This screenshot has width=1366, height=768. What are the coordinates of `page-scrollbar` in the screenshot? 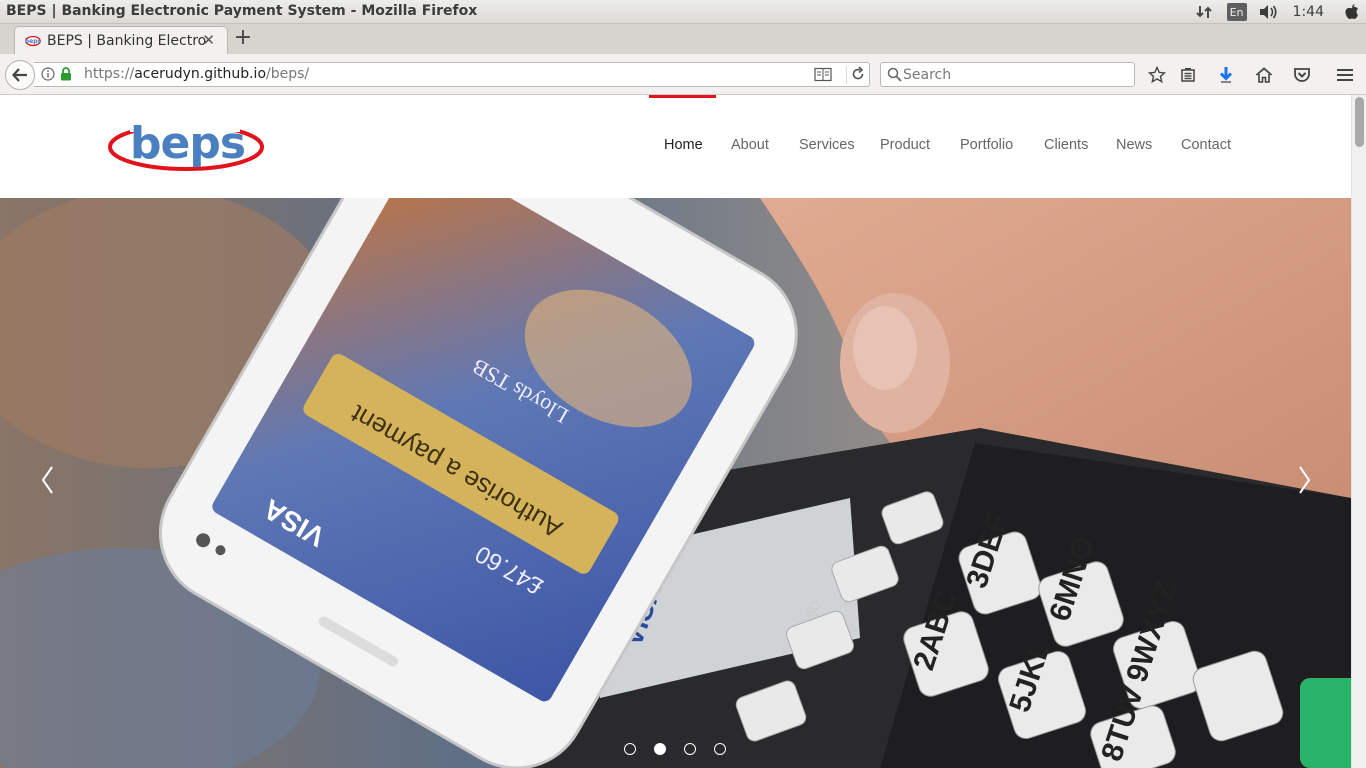 It's located at (1358, 431).